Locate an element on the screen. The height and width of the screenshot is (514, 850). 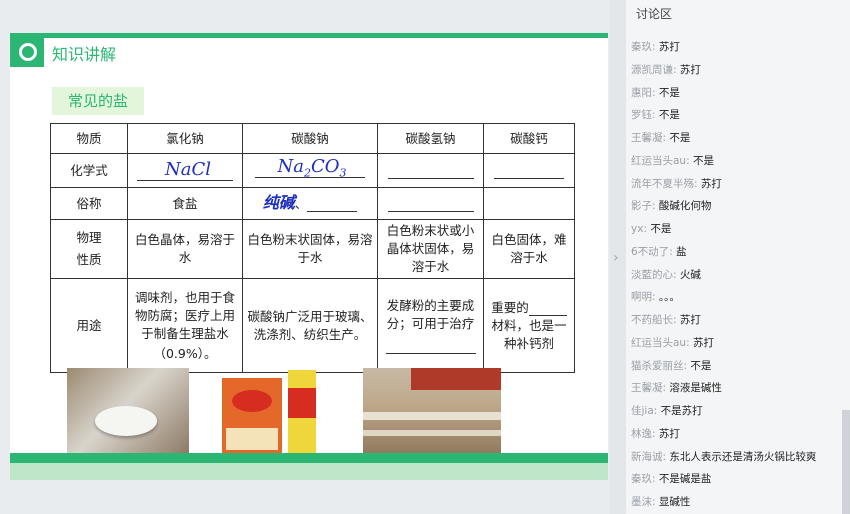
message-author: 佳jia is located at coordinates (642, 411).